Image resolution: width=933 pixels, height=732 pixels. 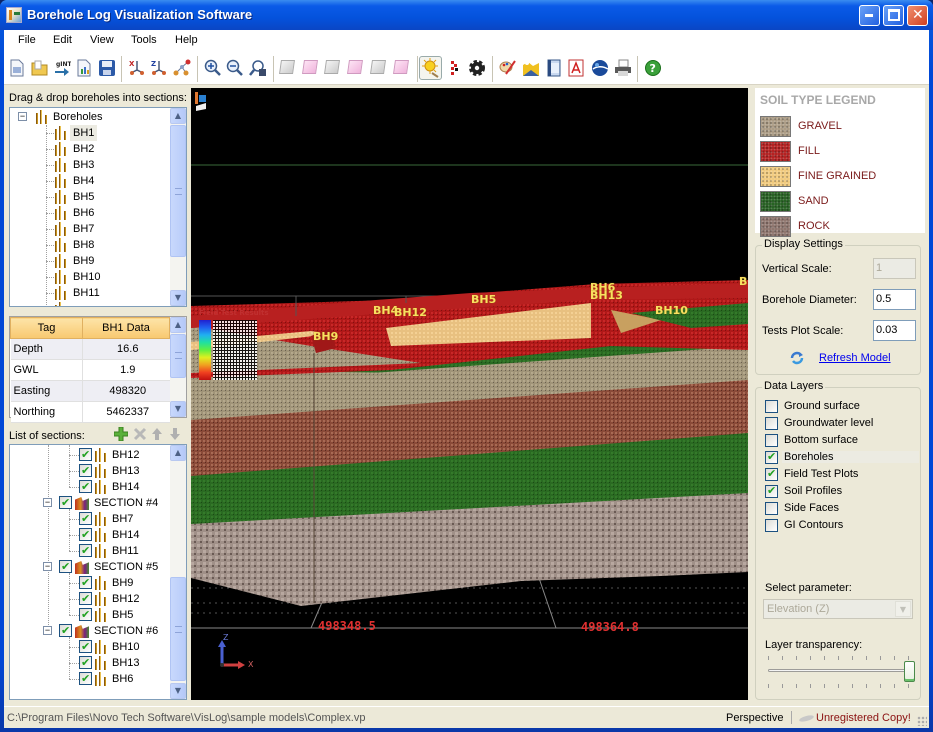 What do you see at coordinates (863, 718) in the screenshot?
I see `registration-status: Unregistered Copy!` at bounding box center [863, 718].